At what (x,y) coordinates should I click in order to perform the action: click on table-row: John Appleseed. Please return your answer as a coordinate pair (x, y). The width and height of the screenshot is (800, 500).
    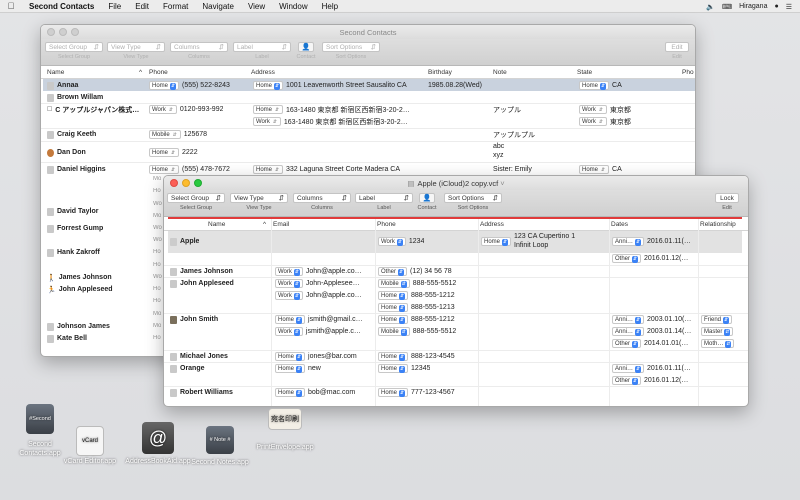
    Looking at the image, I should click on (202, 283).